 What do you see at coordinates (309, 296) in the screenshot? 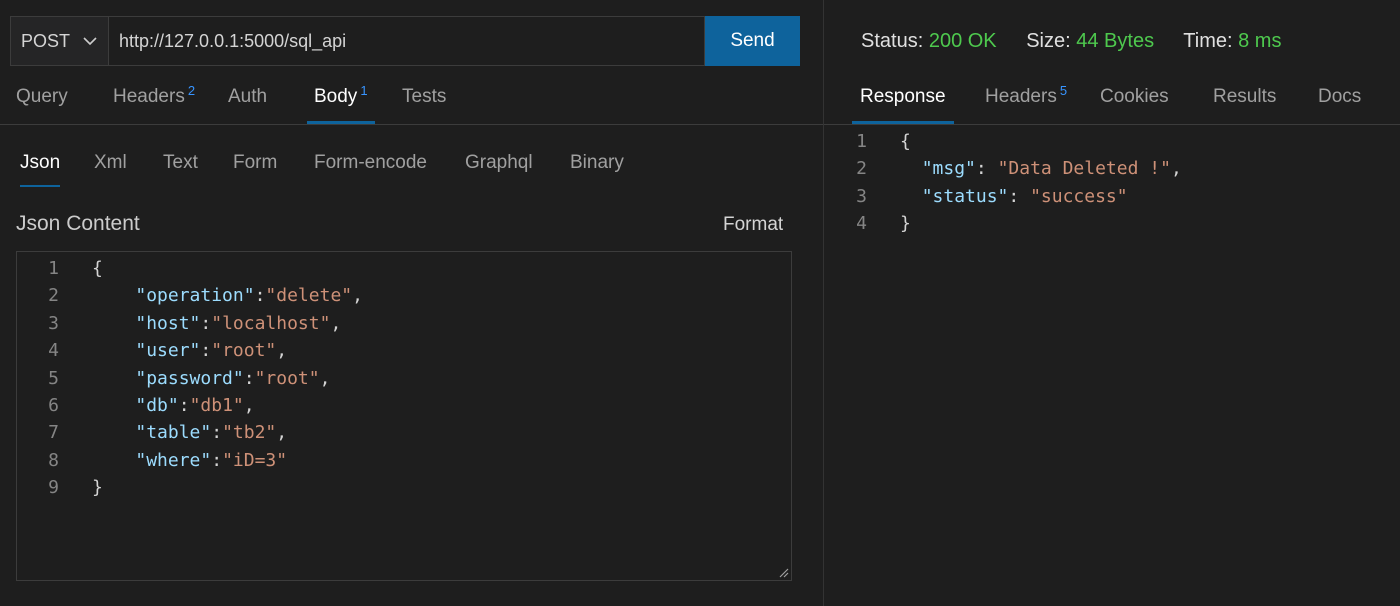
I see `json-value: "delete"` at bounding box center [309, 296].